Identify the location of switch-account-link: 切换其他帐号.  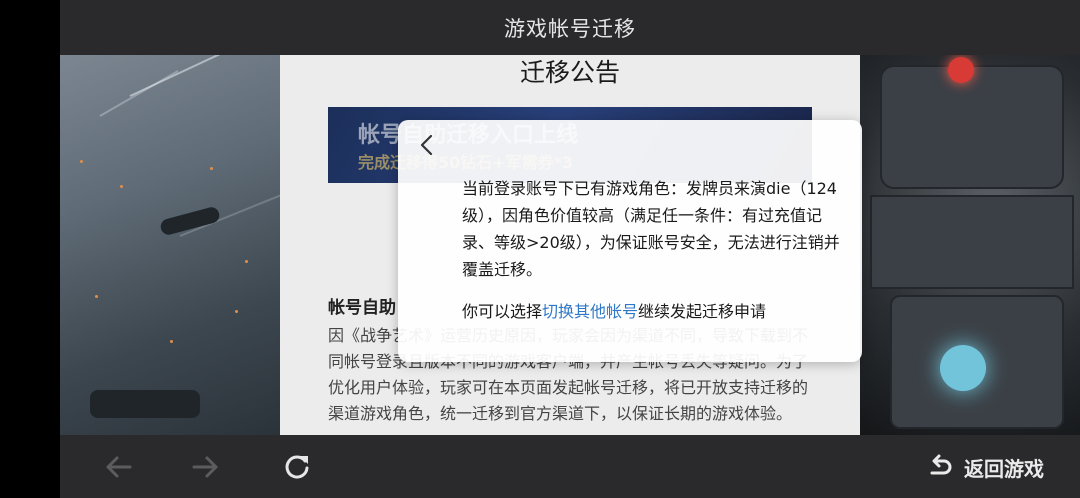
(590, 311).